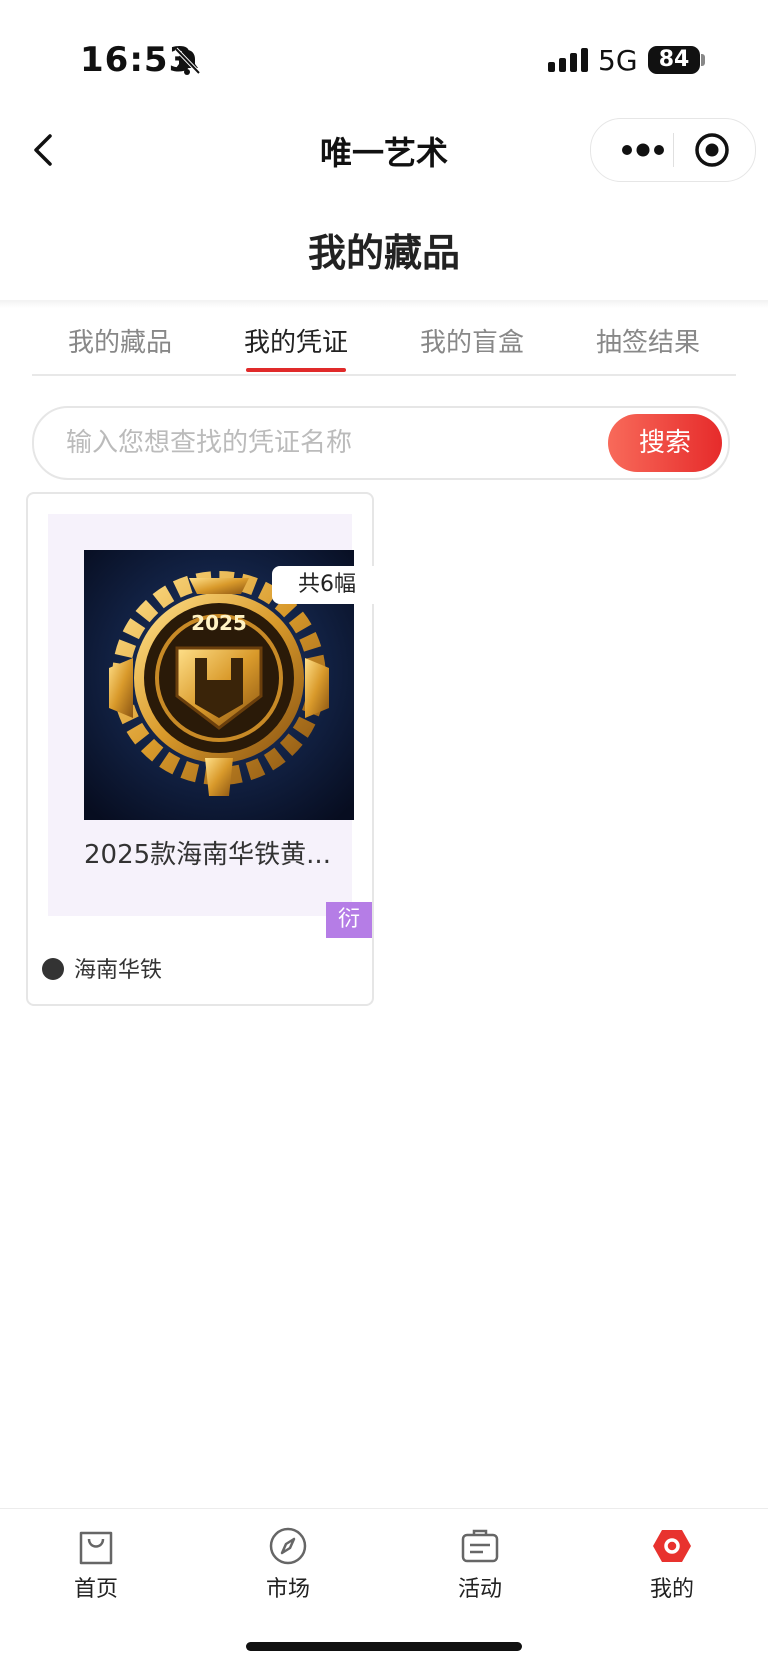  Describe the element at coordinates (472, 340) in the screenshot. I see `tab-my-blind-box: 我的盲盒` at that location.